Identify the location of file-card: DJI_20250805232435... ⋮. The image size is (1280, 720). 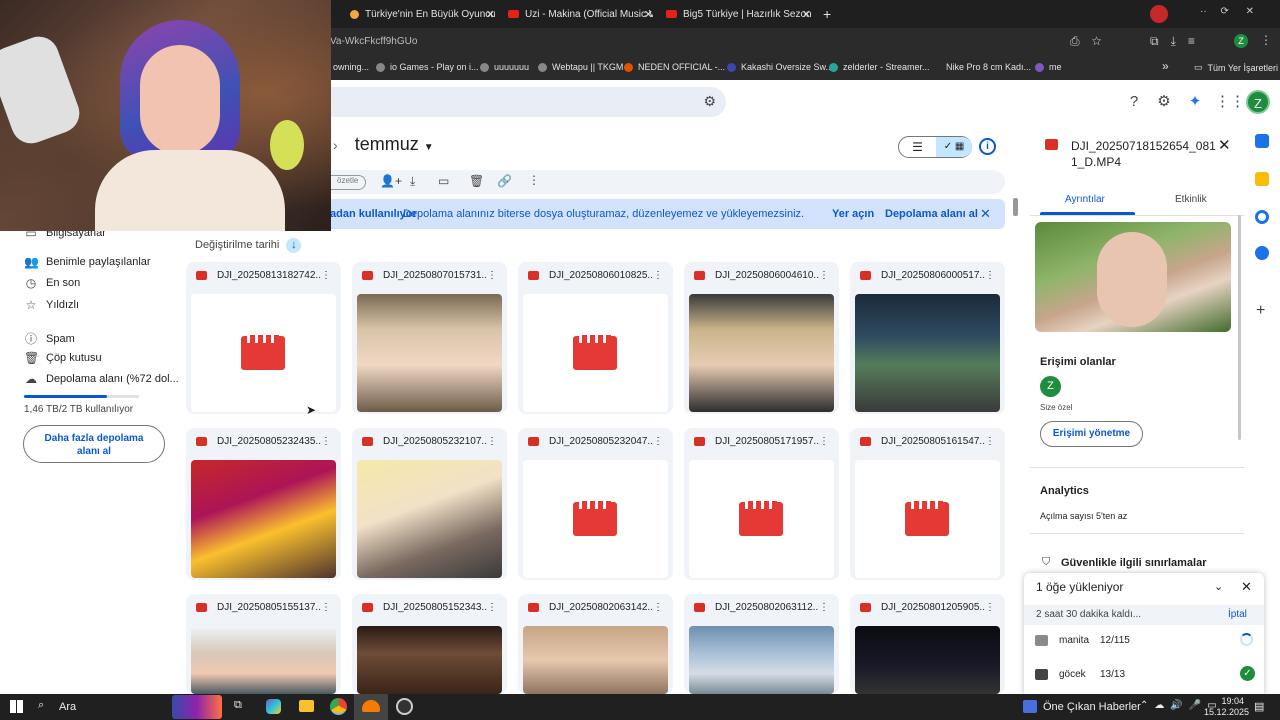
(263, 504).